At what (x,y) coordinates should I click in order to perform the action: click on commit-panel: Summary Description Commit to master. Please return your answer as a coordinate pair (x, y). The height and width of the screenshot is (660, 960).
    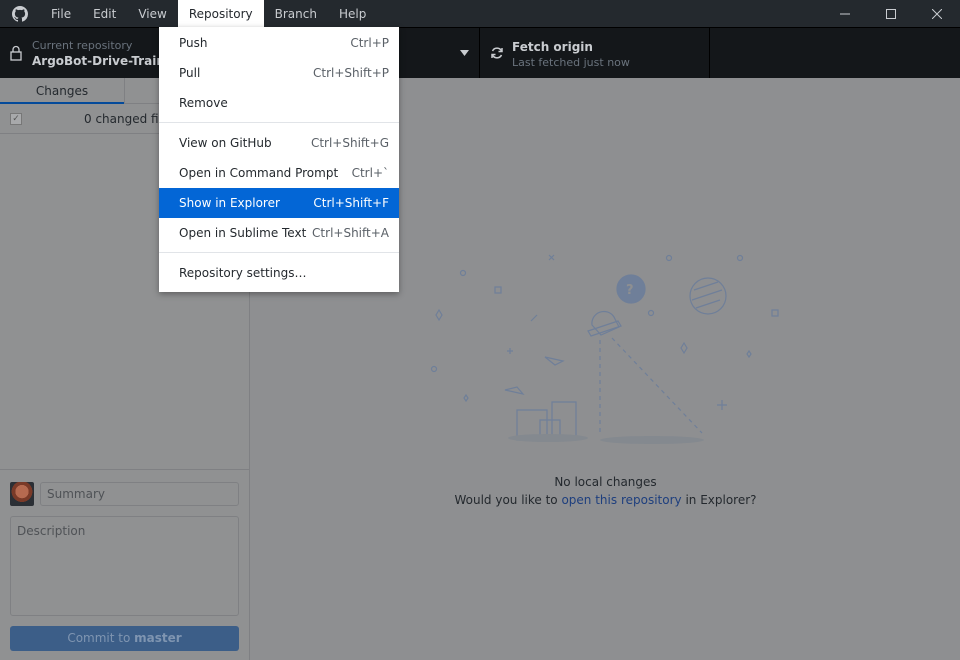
    Looking at the image, I should click on (124, 564).